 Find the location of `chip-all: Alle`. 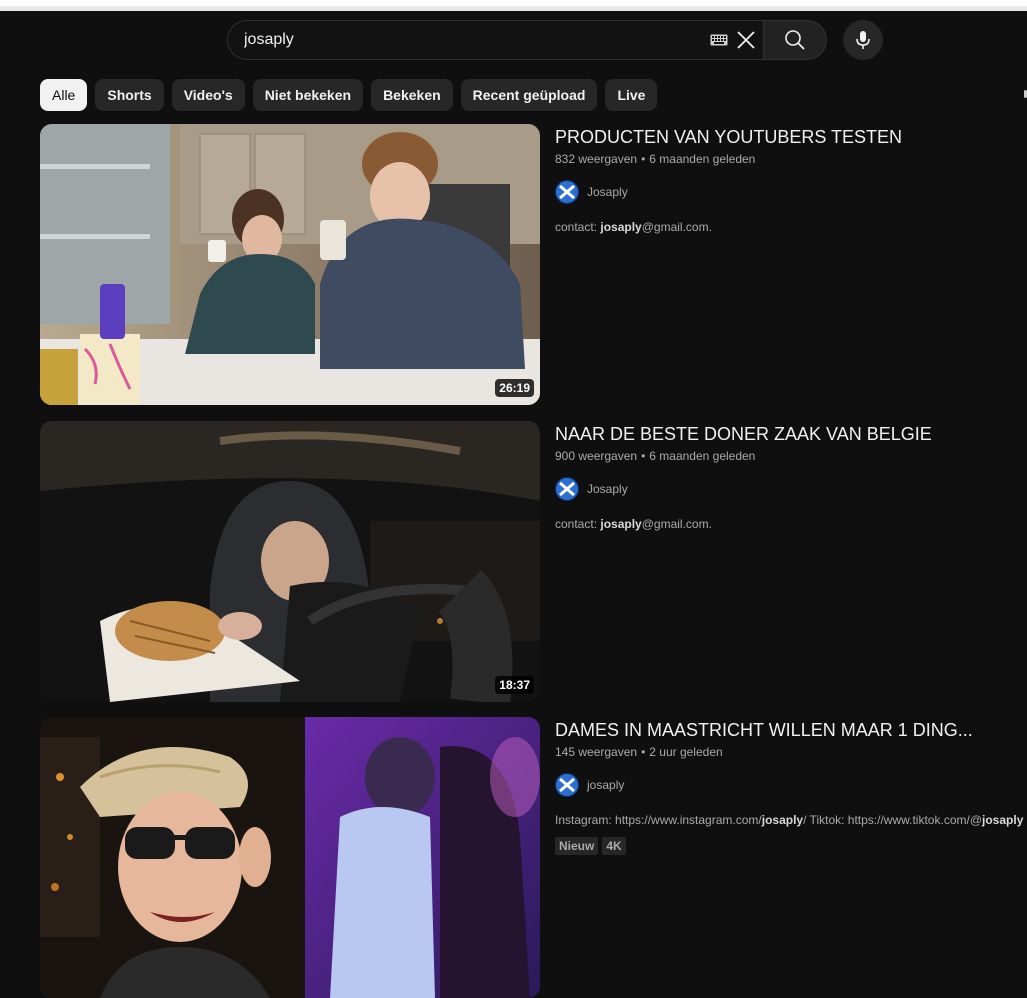

chip-all: Alle is located at coordinates (64, 95).